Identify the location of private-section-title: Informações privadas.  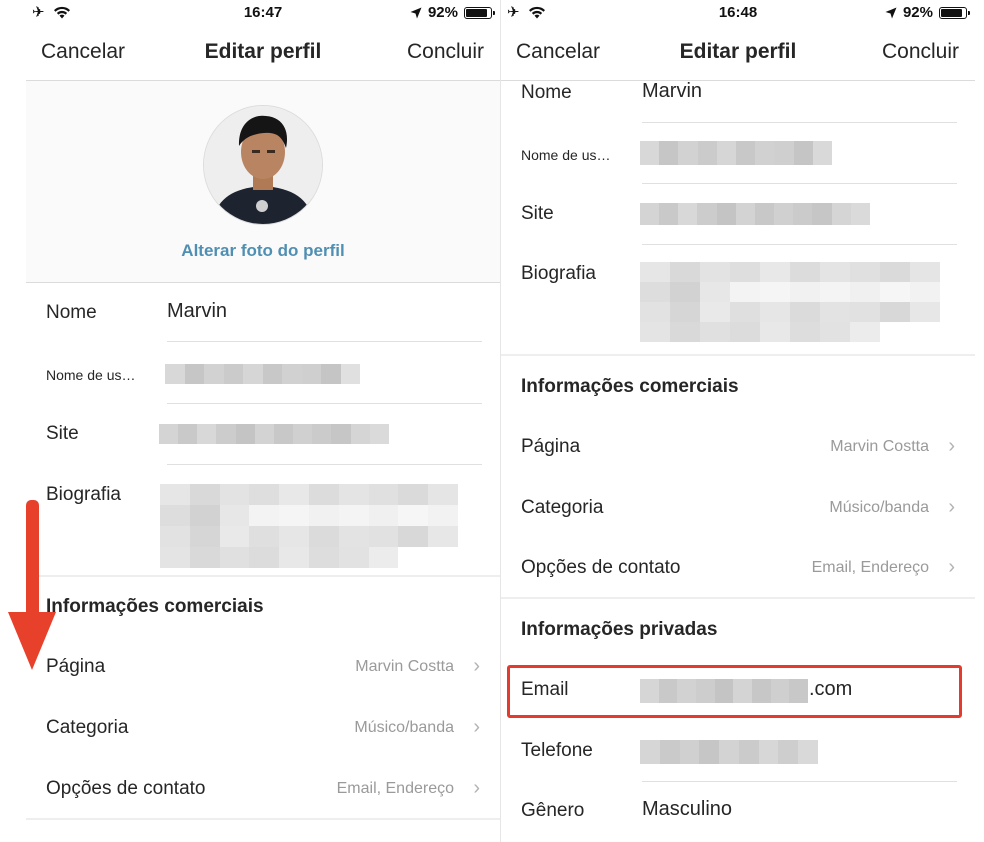
(619, 629).